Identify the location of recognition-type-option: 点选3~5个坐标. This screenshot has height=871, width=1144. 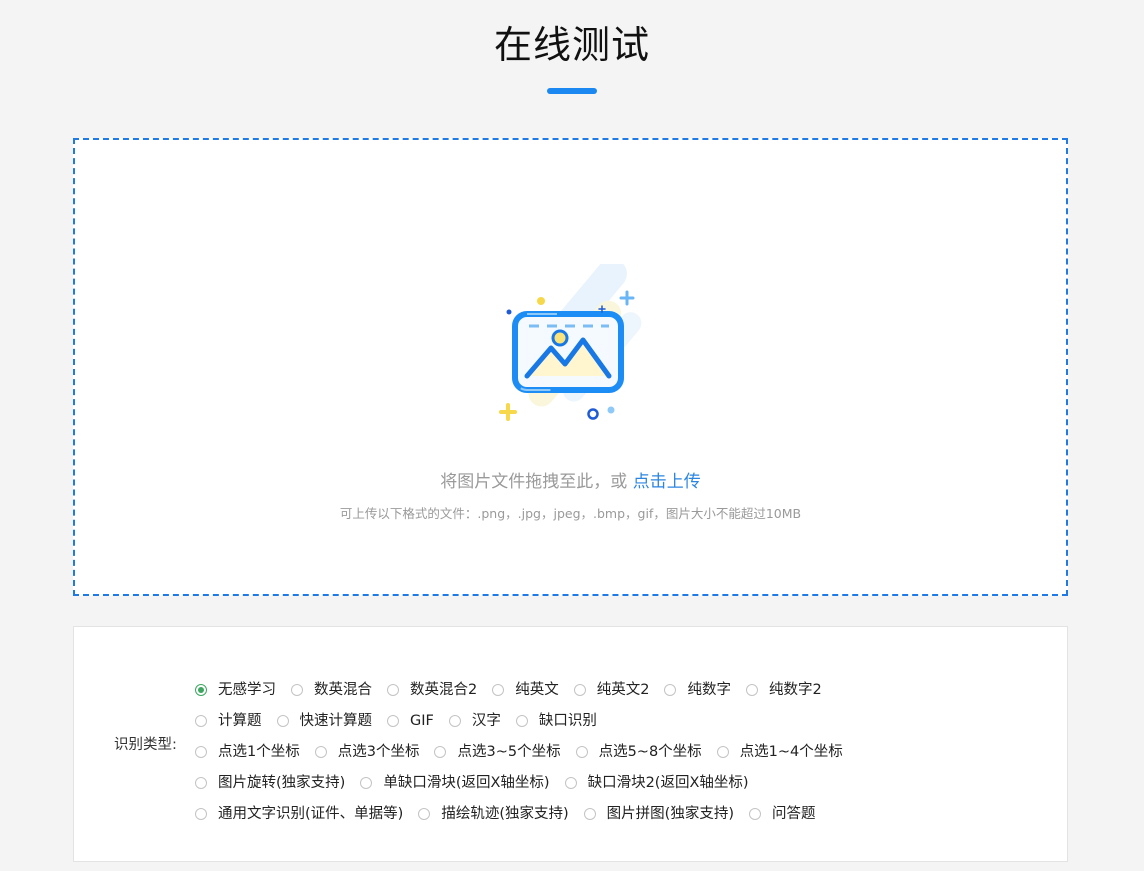
(497, 752).